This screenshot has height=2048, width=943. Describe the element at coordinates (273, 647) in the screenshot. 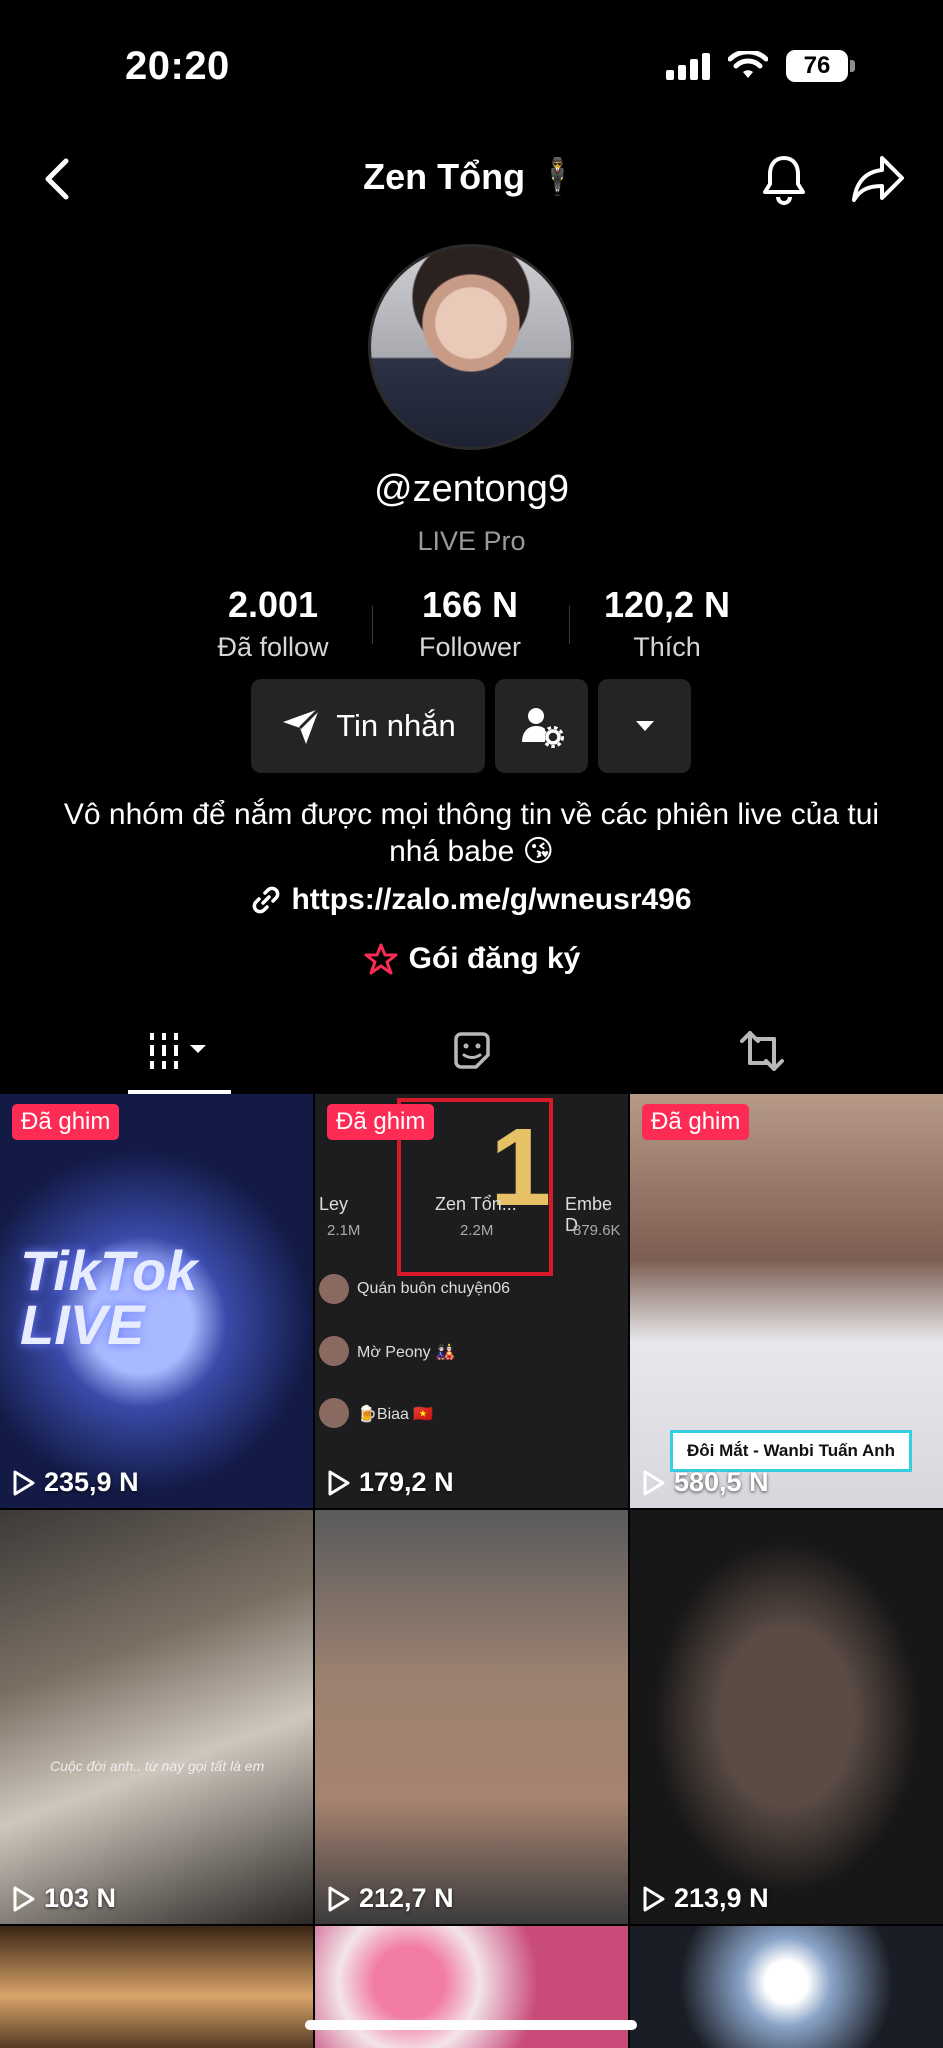

I see `following-label: Đã follow` at that location.